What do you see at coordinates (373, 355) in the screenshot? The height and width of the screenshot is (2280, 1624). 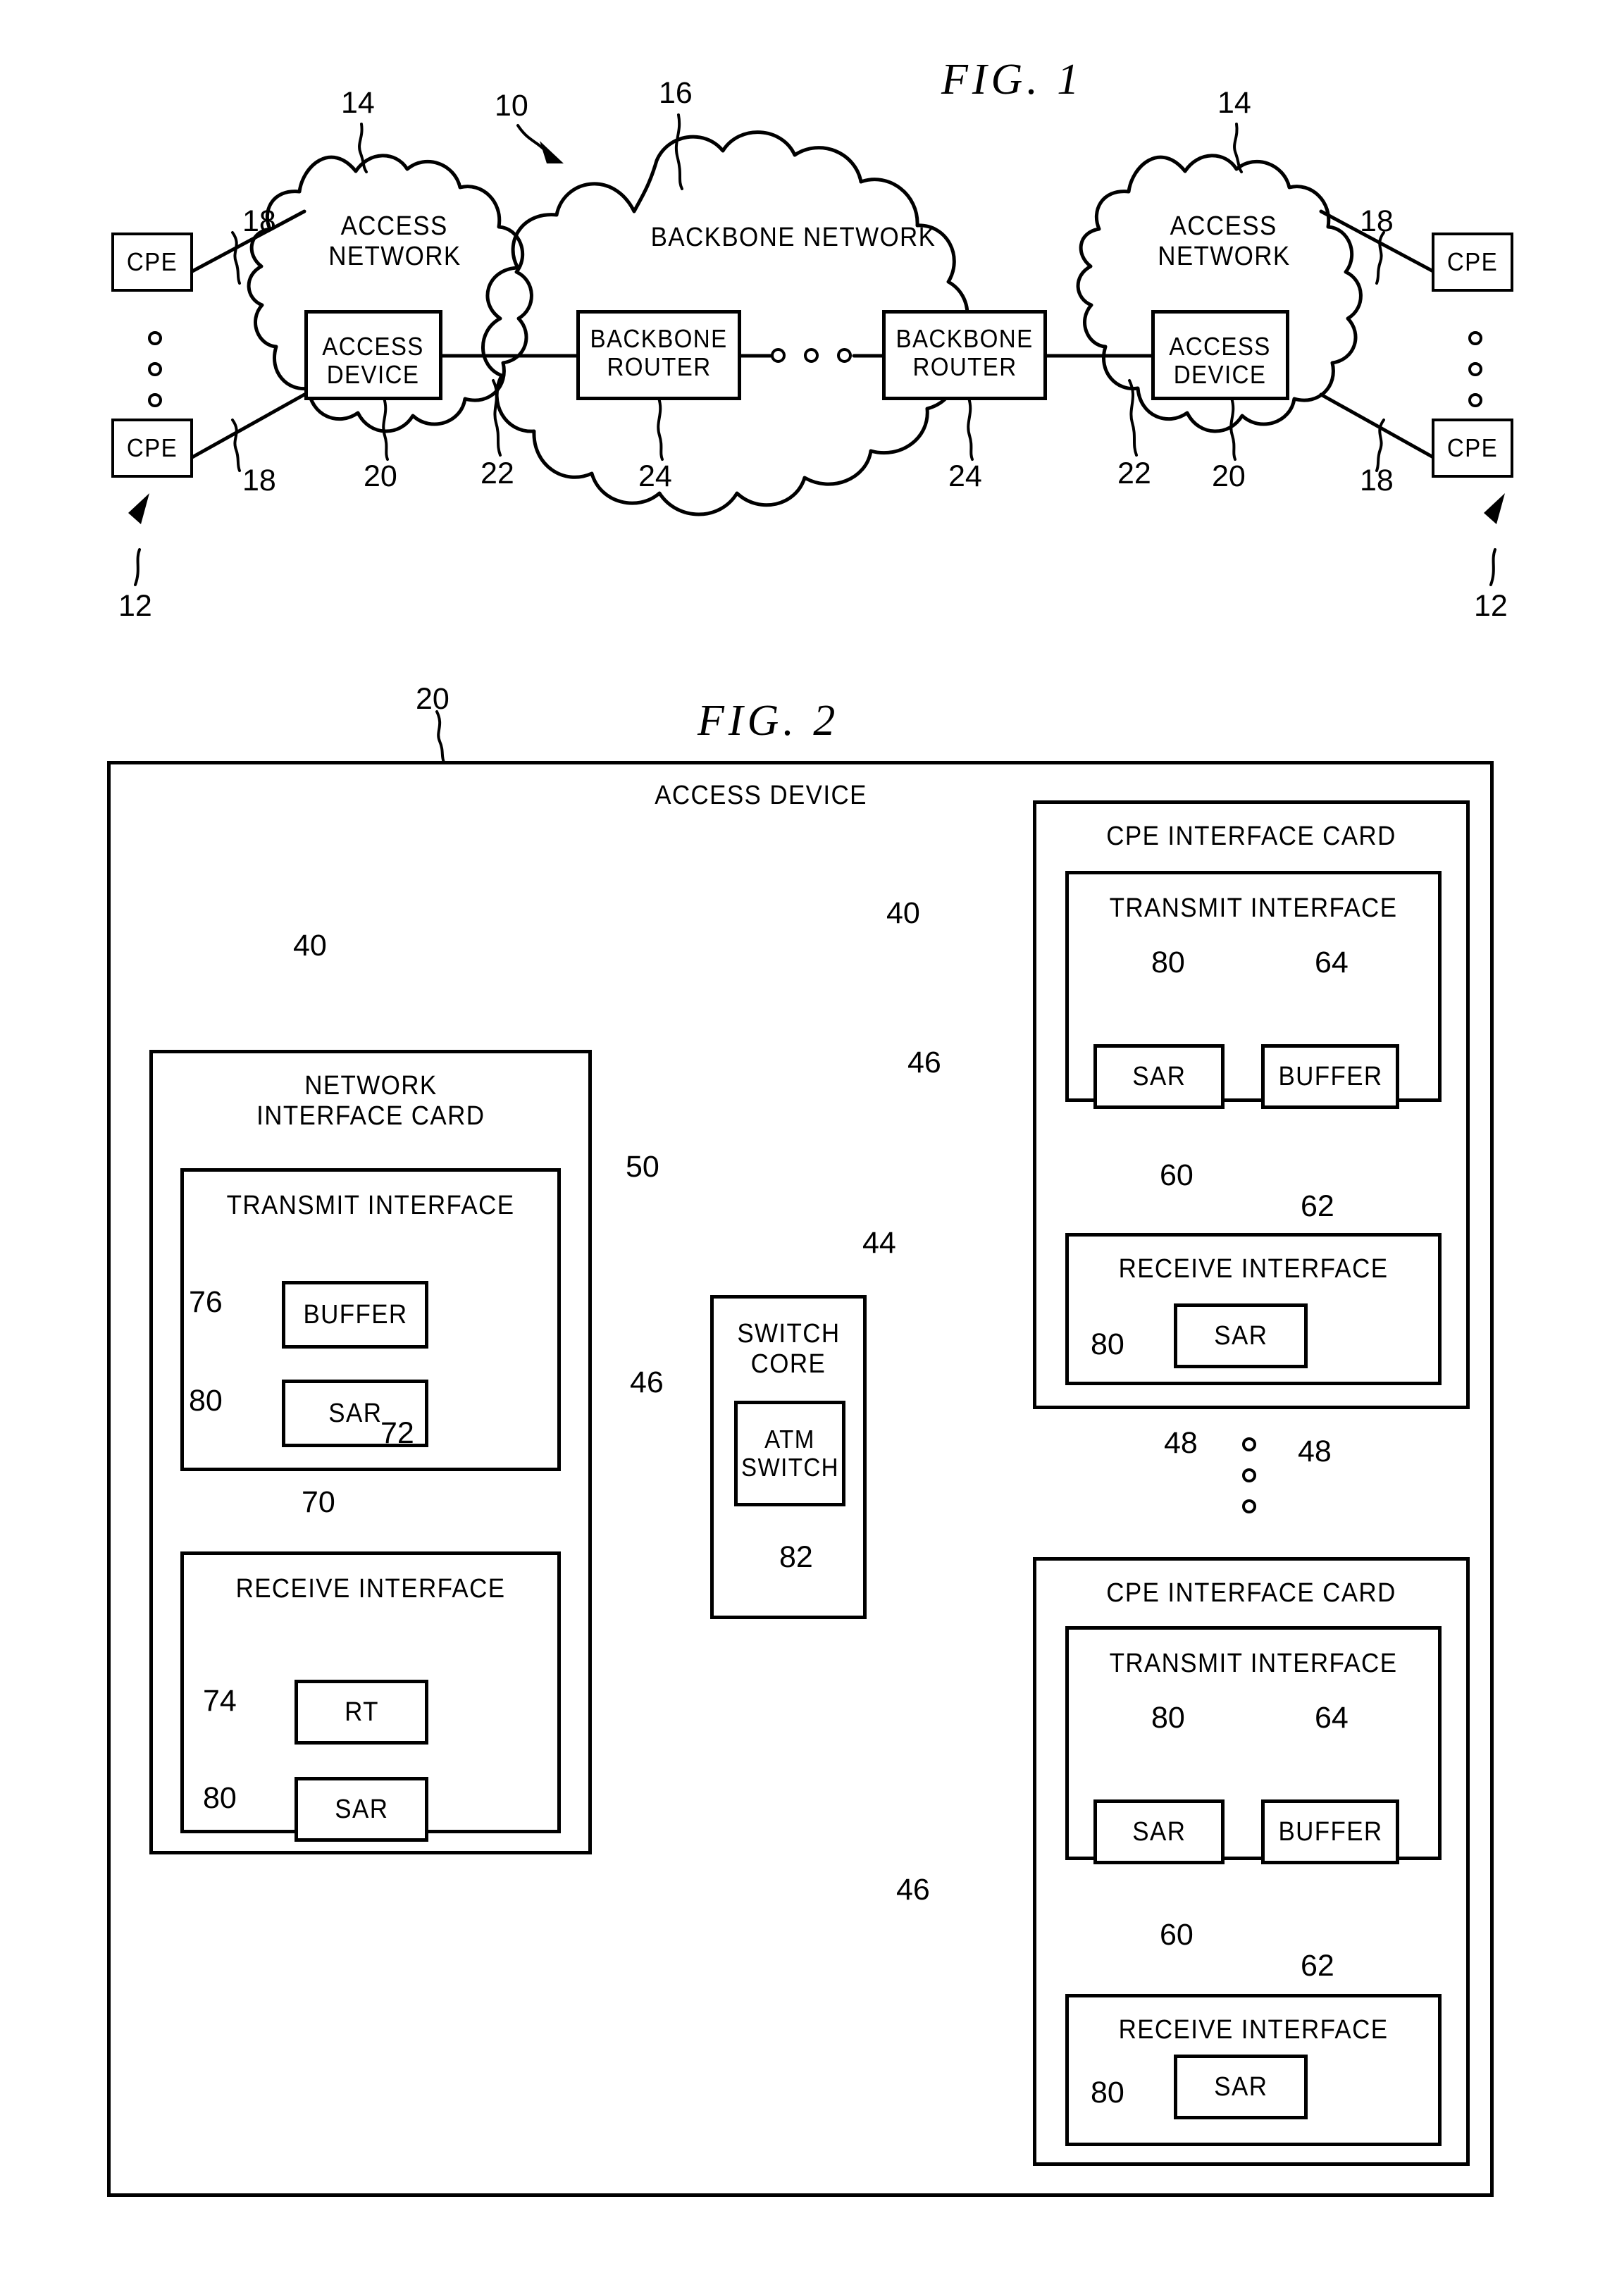 I see `access-device-box-left: ACCESS DEVICE` at bounding box center [373, 355].